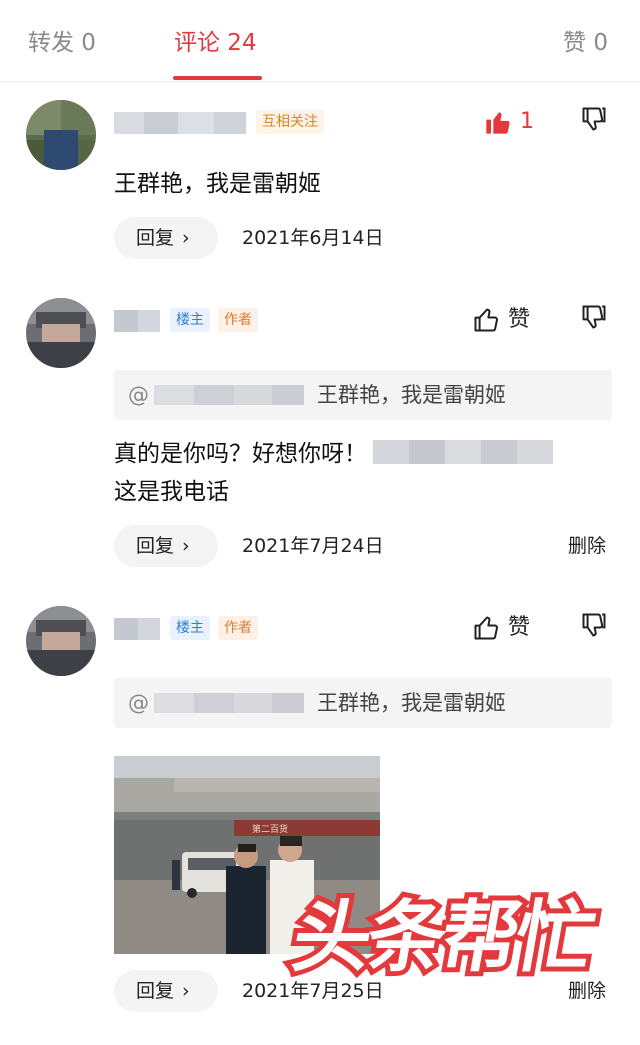 This screenshot has width=640, height=1045. I want to click on comment-text: 真的是你吗？好想你呀！, so click(240, 454).